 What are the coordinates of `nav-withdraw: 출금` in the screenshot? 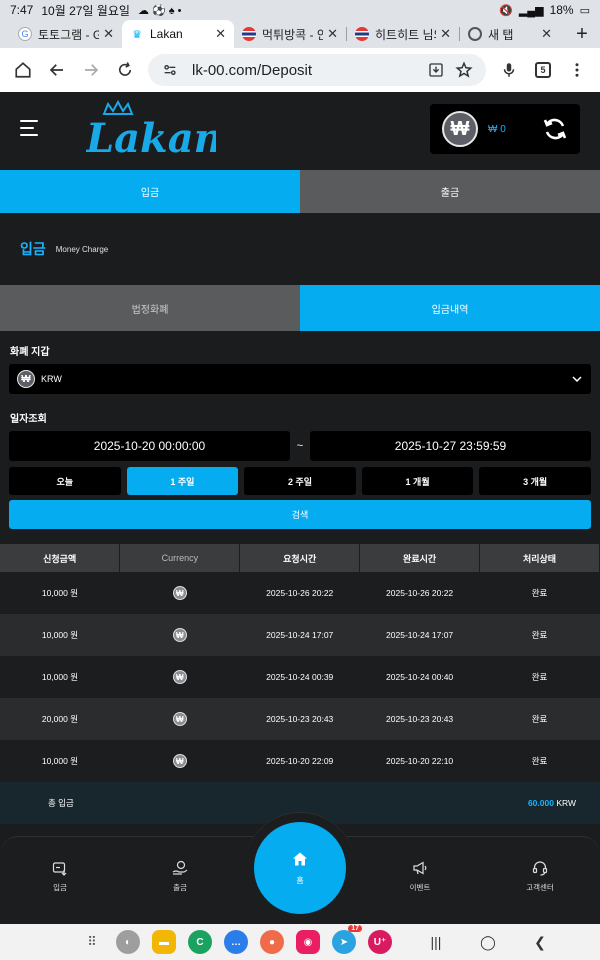 It's located at (180, 876).